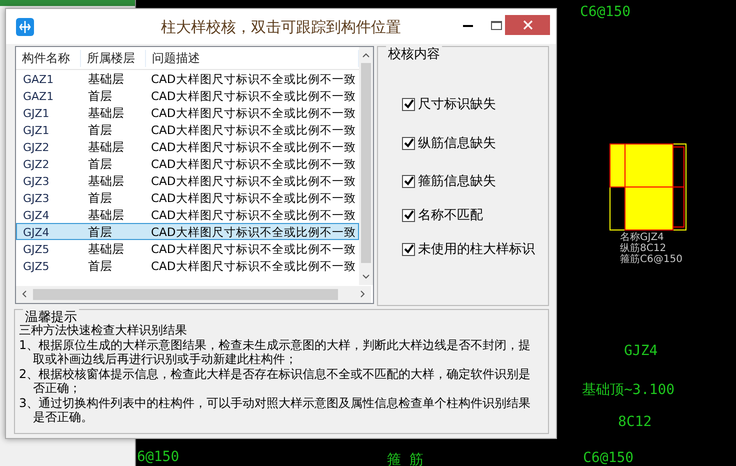 Image resolution: width=736 pixels, height=466 pixels. Describe the element at coordinates (158, 457) in the screenshot. I see `cad-label: 6@150` at that location.